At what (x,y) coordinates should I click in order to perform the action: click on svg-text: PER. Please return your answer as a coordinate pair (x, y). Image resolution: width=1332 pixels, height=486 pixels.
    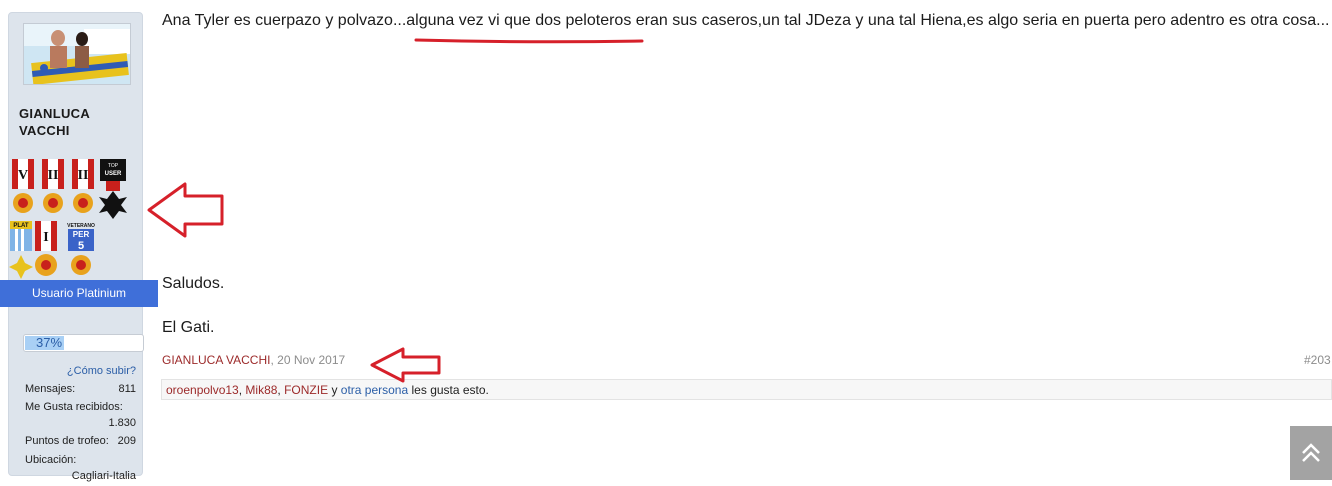
    Looking at the image, I should click on (81, 234).